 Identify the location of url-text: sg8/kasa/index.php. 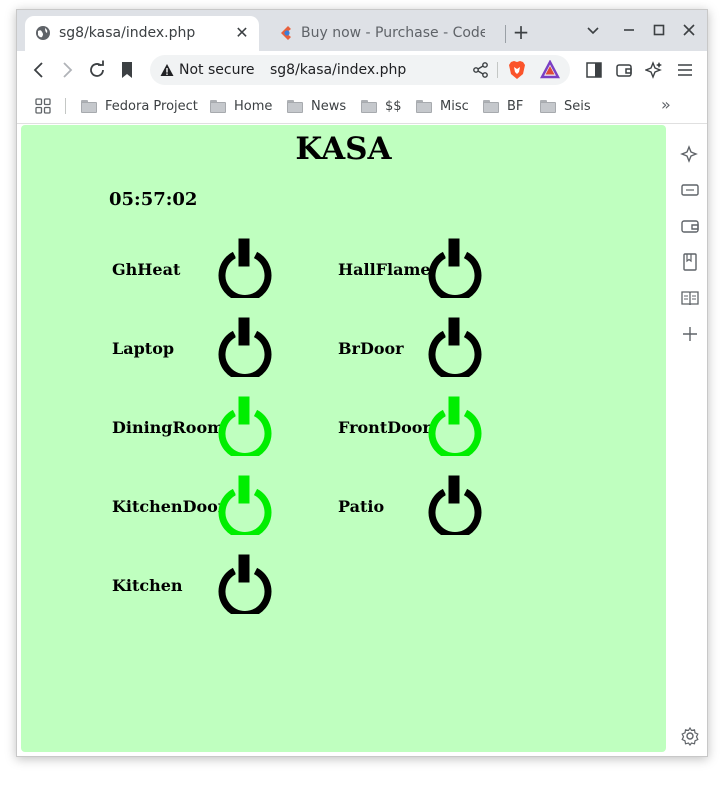
(338, 70).